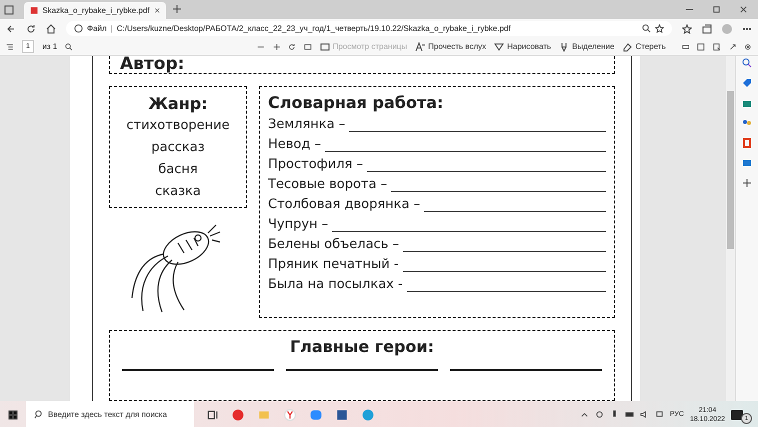 The width and height of the screenshot is (758, 427). What do you see at coordinates (152, 65) in the screenshot?
I see `author-label: Автор:` at bounding box center [152, 65].